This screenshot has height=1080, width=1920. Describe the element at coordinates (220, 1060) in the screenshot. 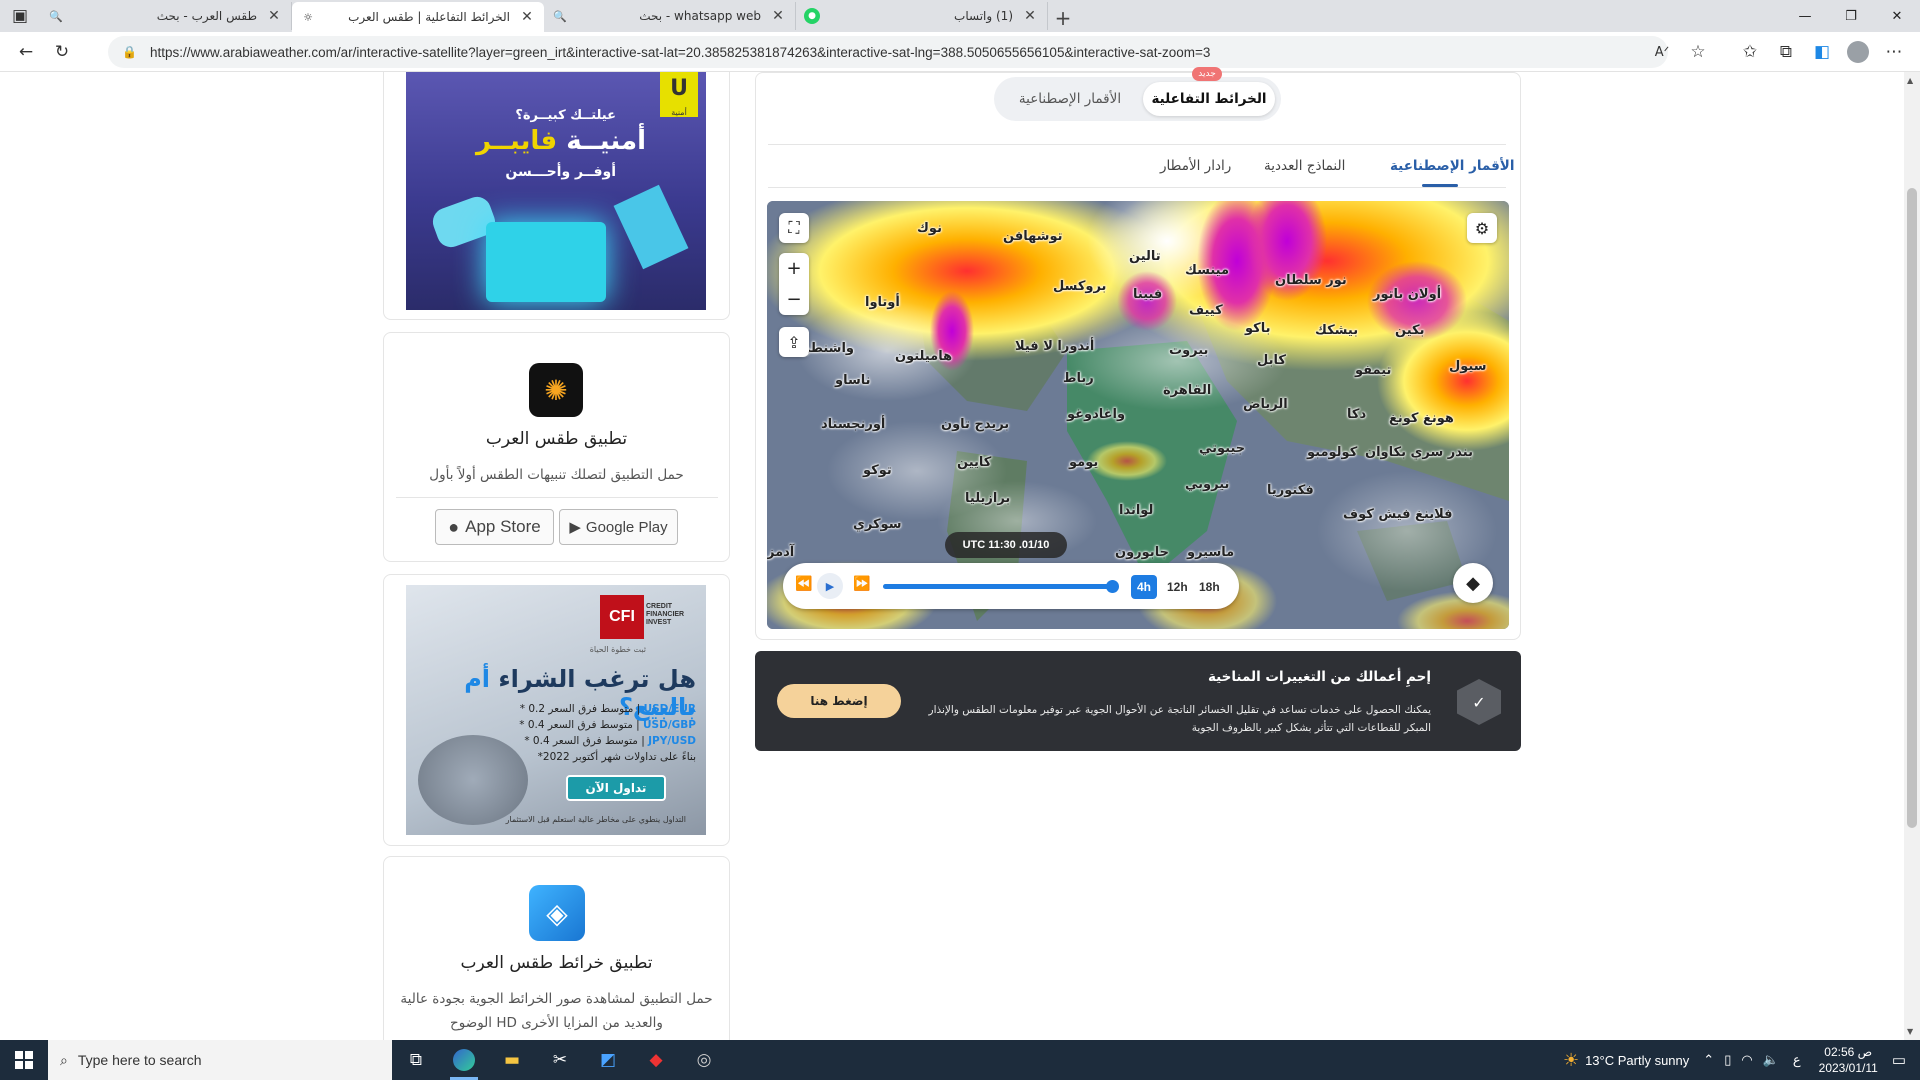

I see `taskbar-search: ⌕ Type here to search` at that location.